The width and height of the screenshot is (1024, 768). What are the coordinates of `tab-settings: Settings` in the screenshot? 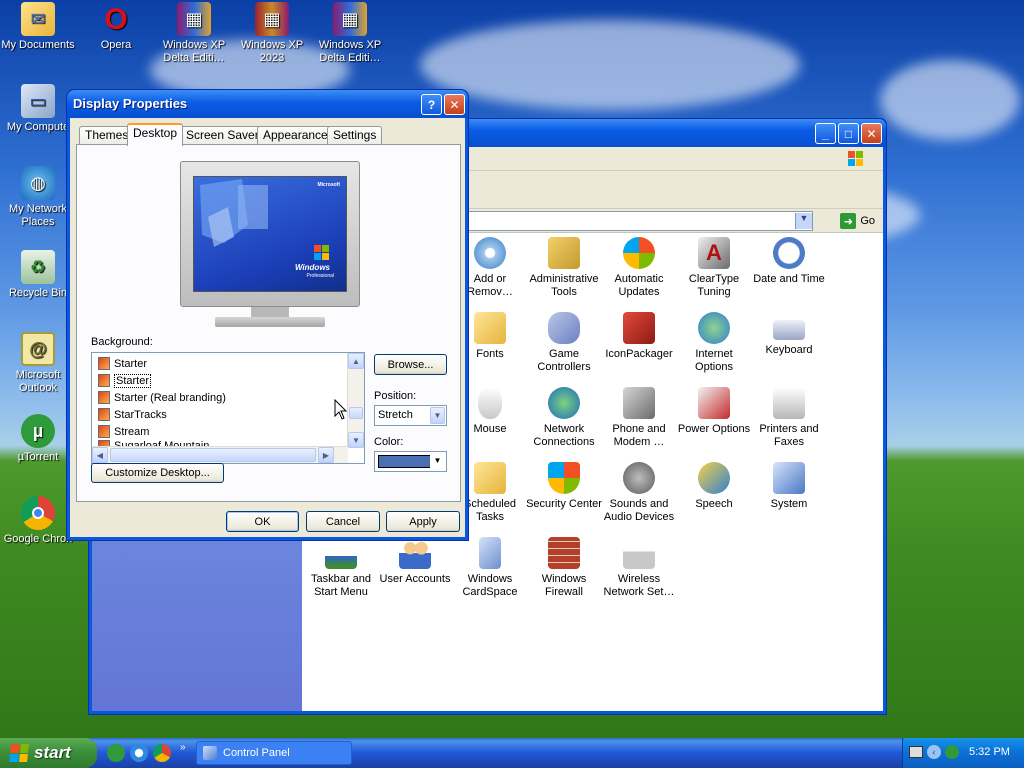 It's located at (355, 135).